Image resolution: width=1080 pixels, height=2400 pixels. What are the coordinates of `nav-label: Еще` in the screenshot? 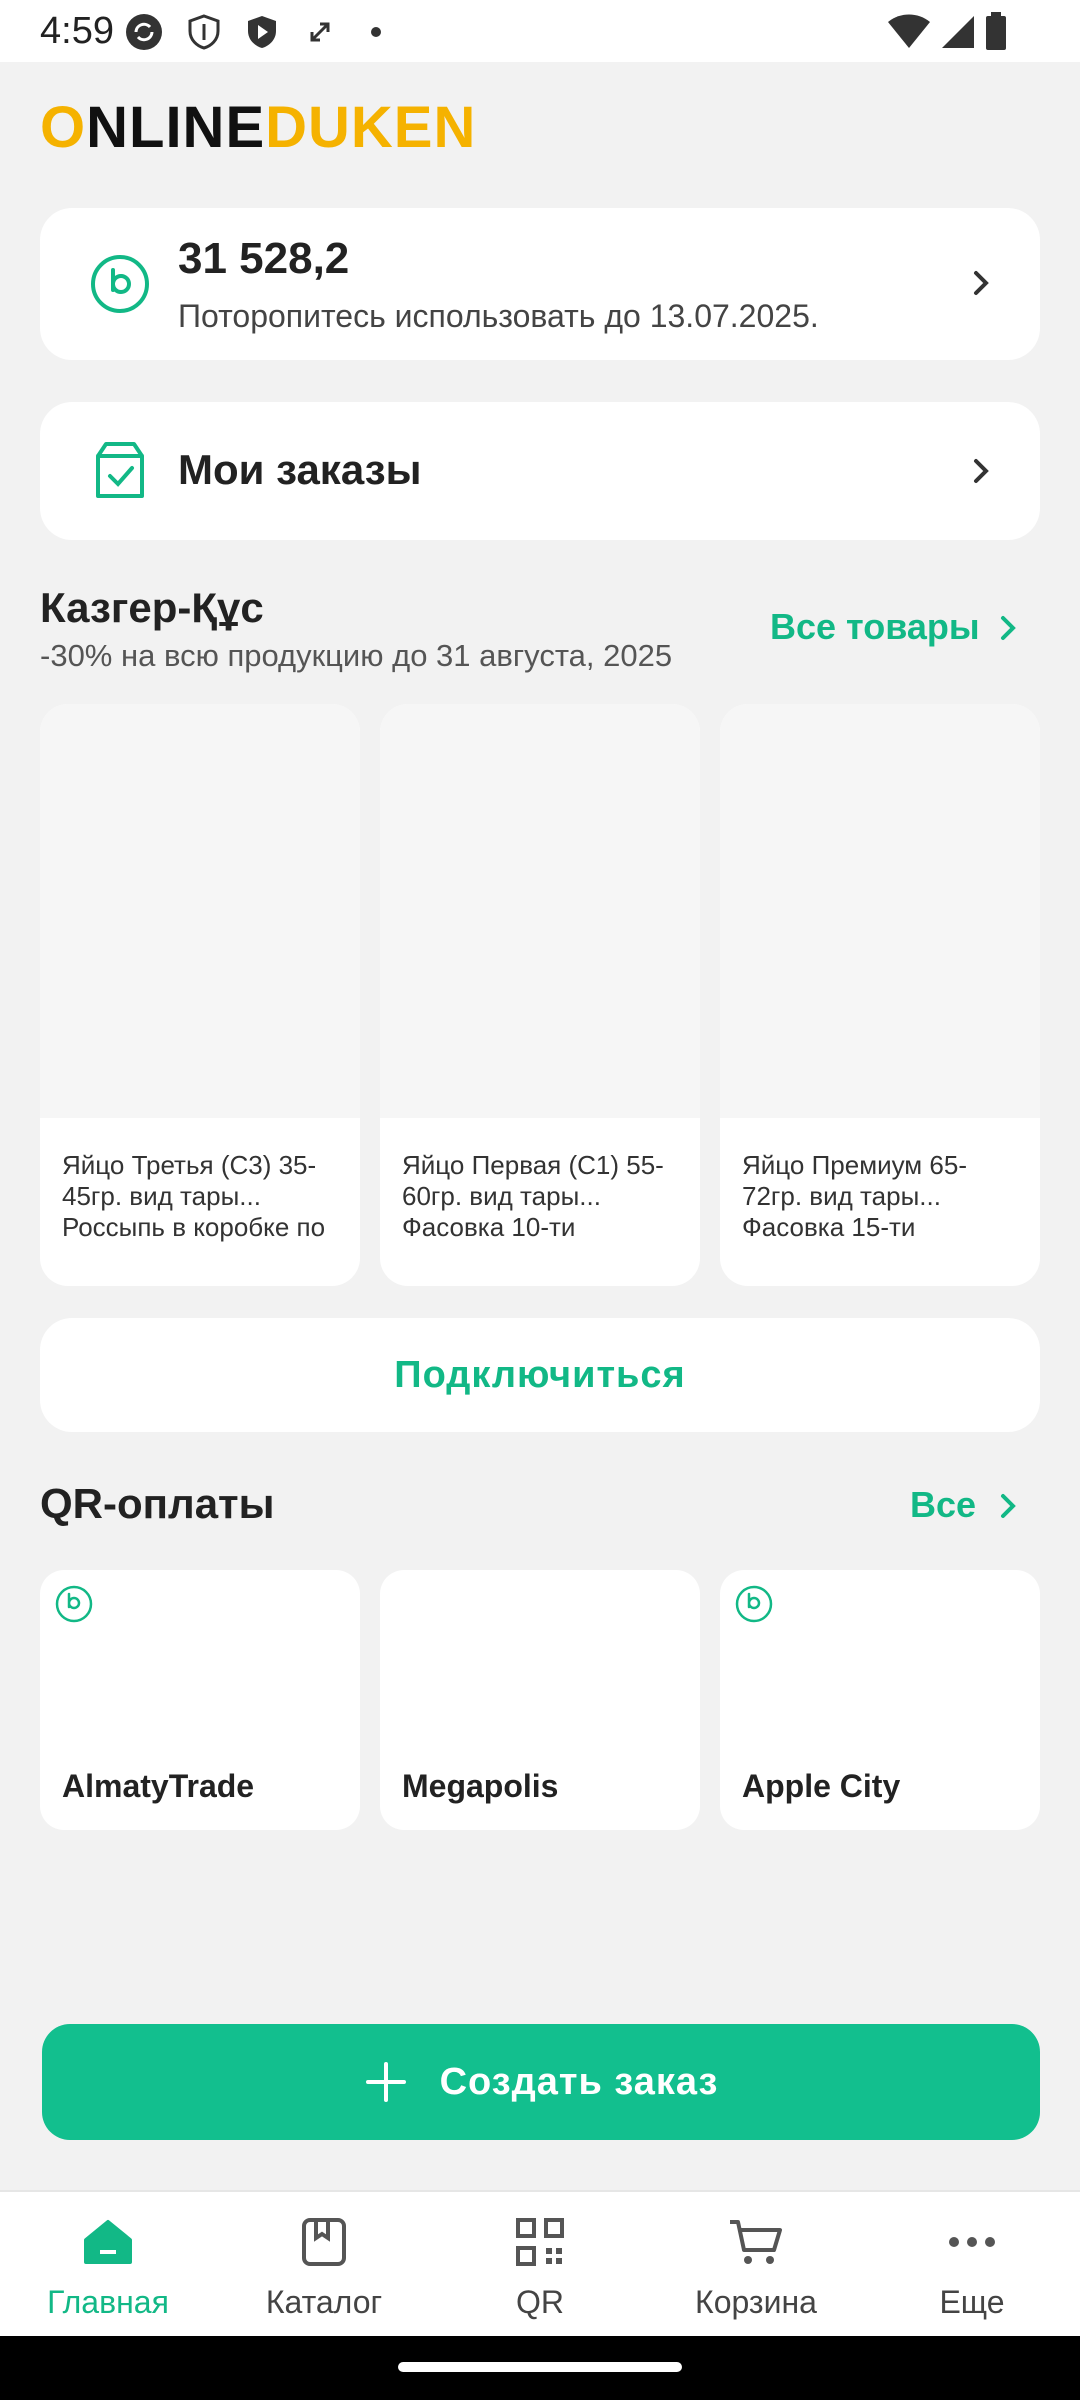 It's located at (972, 2302).